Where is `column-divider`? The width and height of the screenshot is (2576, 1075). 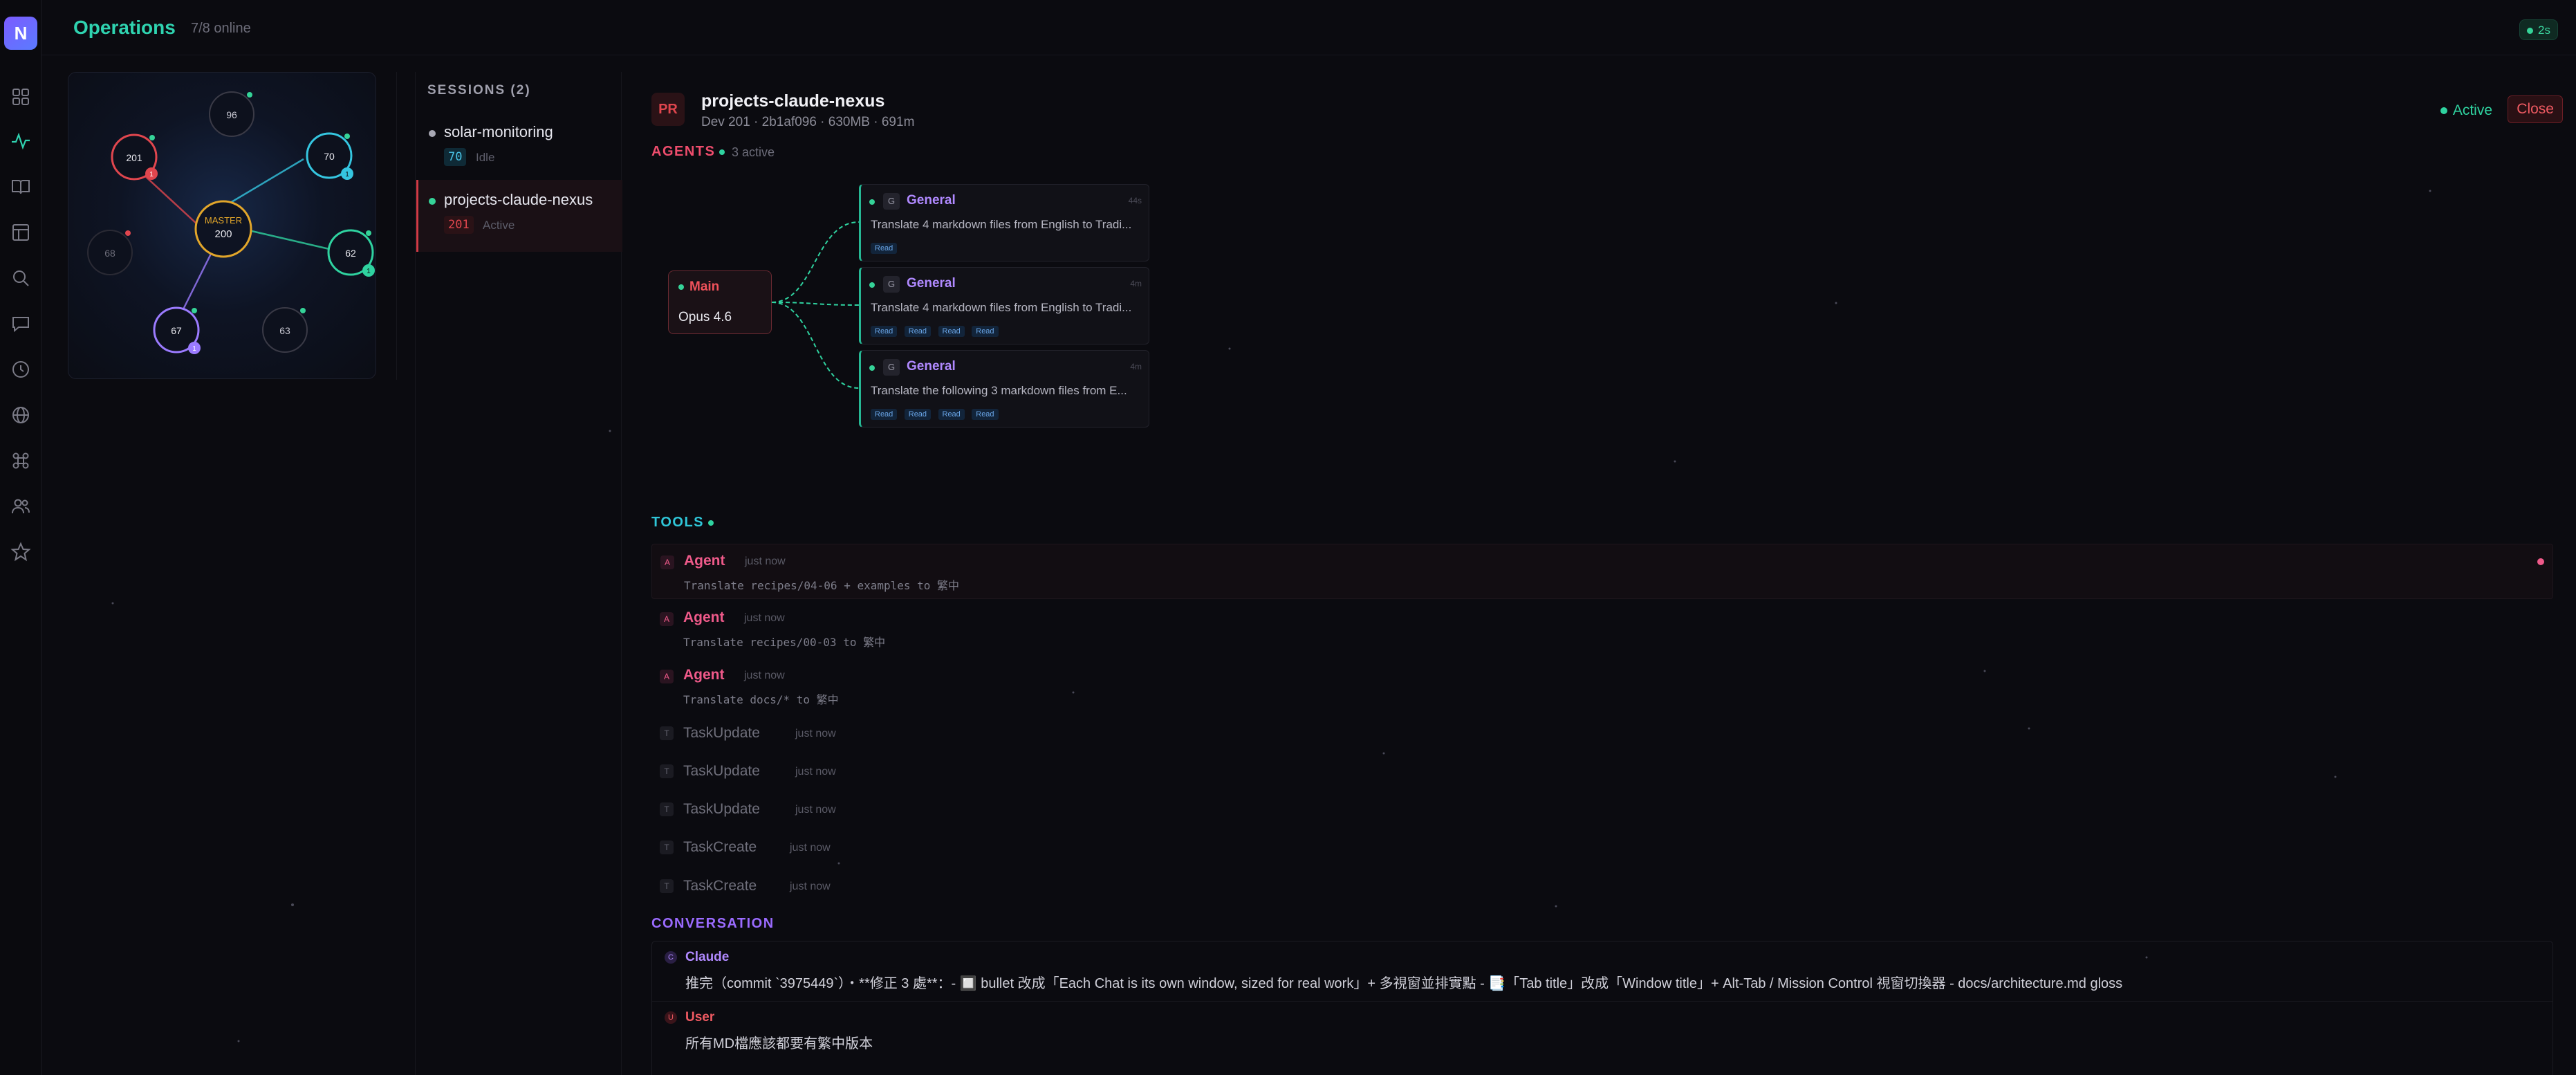
column-divider is located at coordinates (416, 573).